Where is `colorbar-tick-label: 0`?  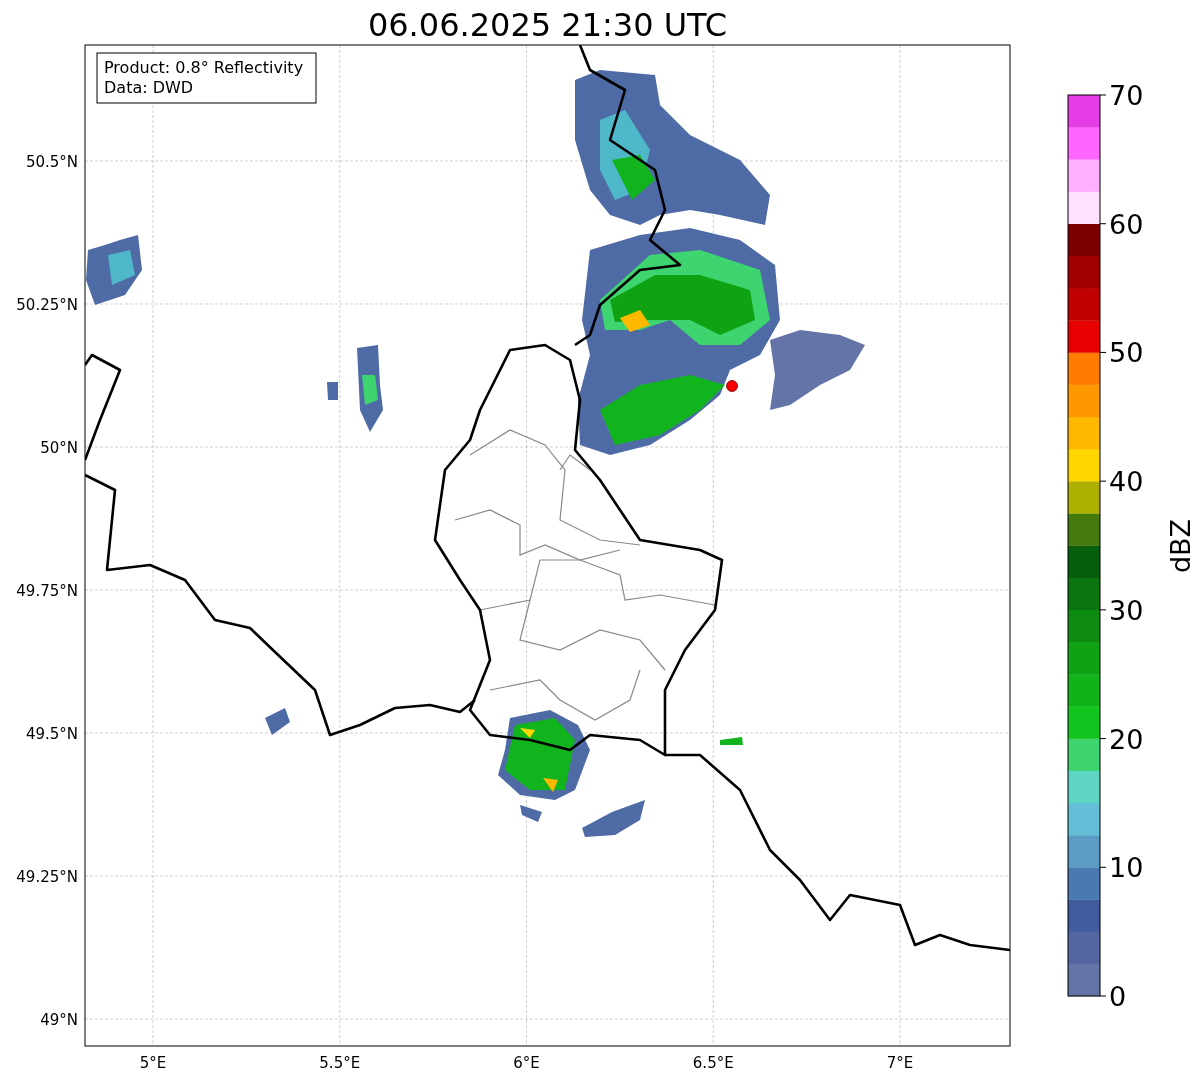
colorbar-tick-label: 0 is located at coordinates (1118, 996).